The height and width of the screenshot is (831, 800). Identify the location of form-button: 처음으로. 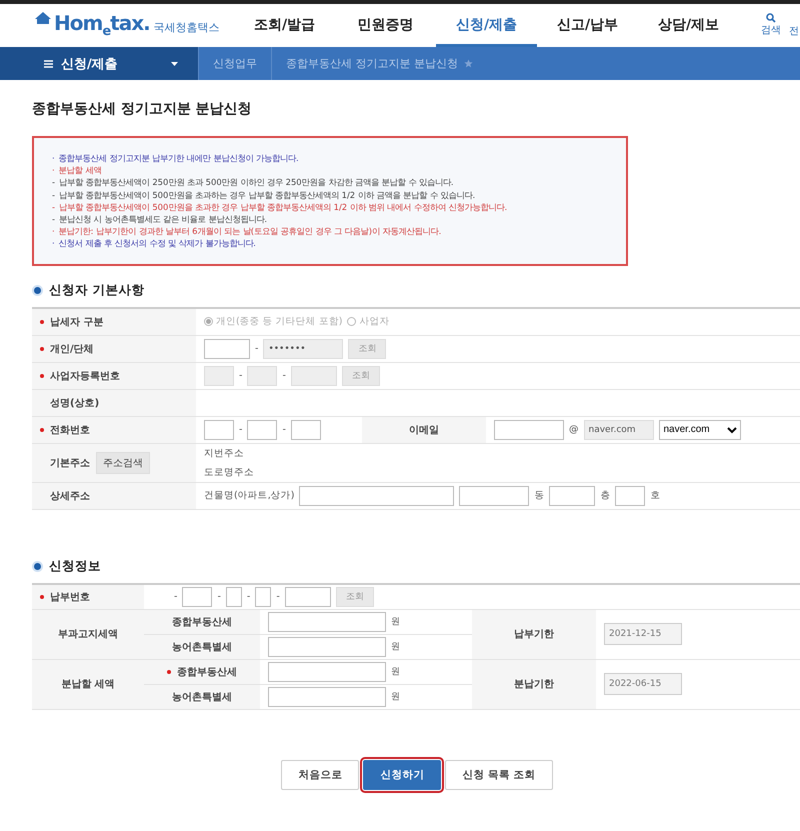
(320, 775).